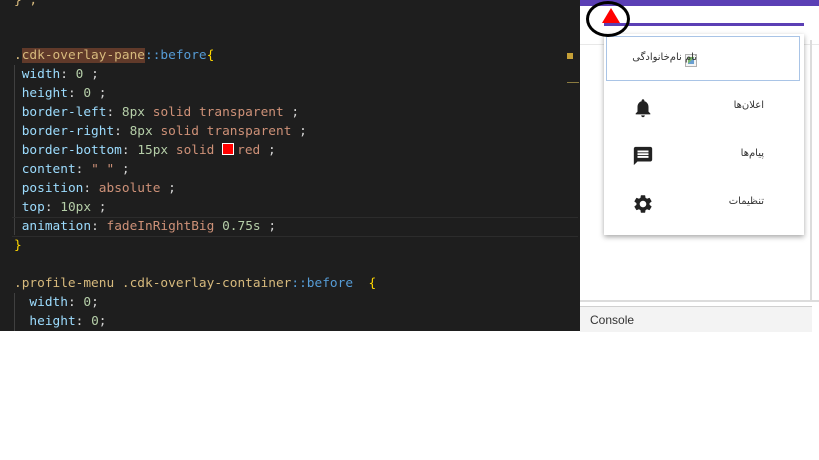 Image resolution: width=819 pixels, height=460 pixels. Describe the element at coordinates (64, 207) in the screenshot. I see `code-line-decl: top: 10px ;` at that location.